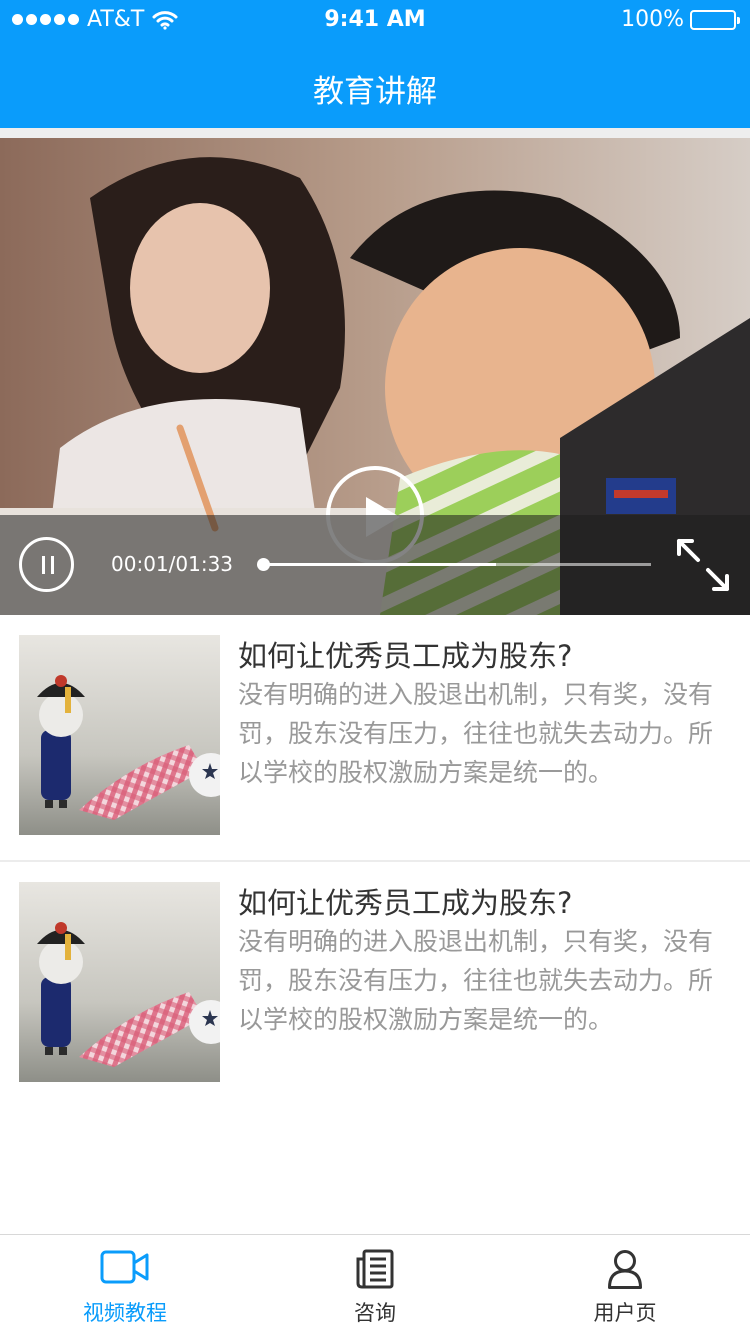  What do you see at coordinates (625, 1269) in the screenshot?
I see `user-icon` at bounding box center [625, 1269].